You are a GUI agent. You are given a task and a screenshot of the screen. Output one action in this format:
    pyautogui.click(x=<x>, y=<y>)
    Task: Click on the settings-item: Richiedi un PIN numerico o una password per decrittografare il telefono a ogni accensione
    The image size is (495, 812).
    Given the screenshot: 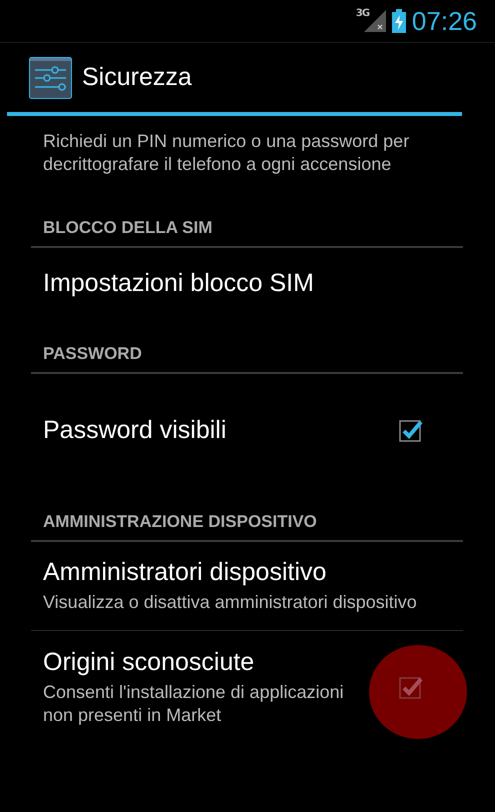 What is the action you would take?
    pyautogui.click(x=247, y=161)
    